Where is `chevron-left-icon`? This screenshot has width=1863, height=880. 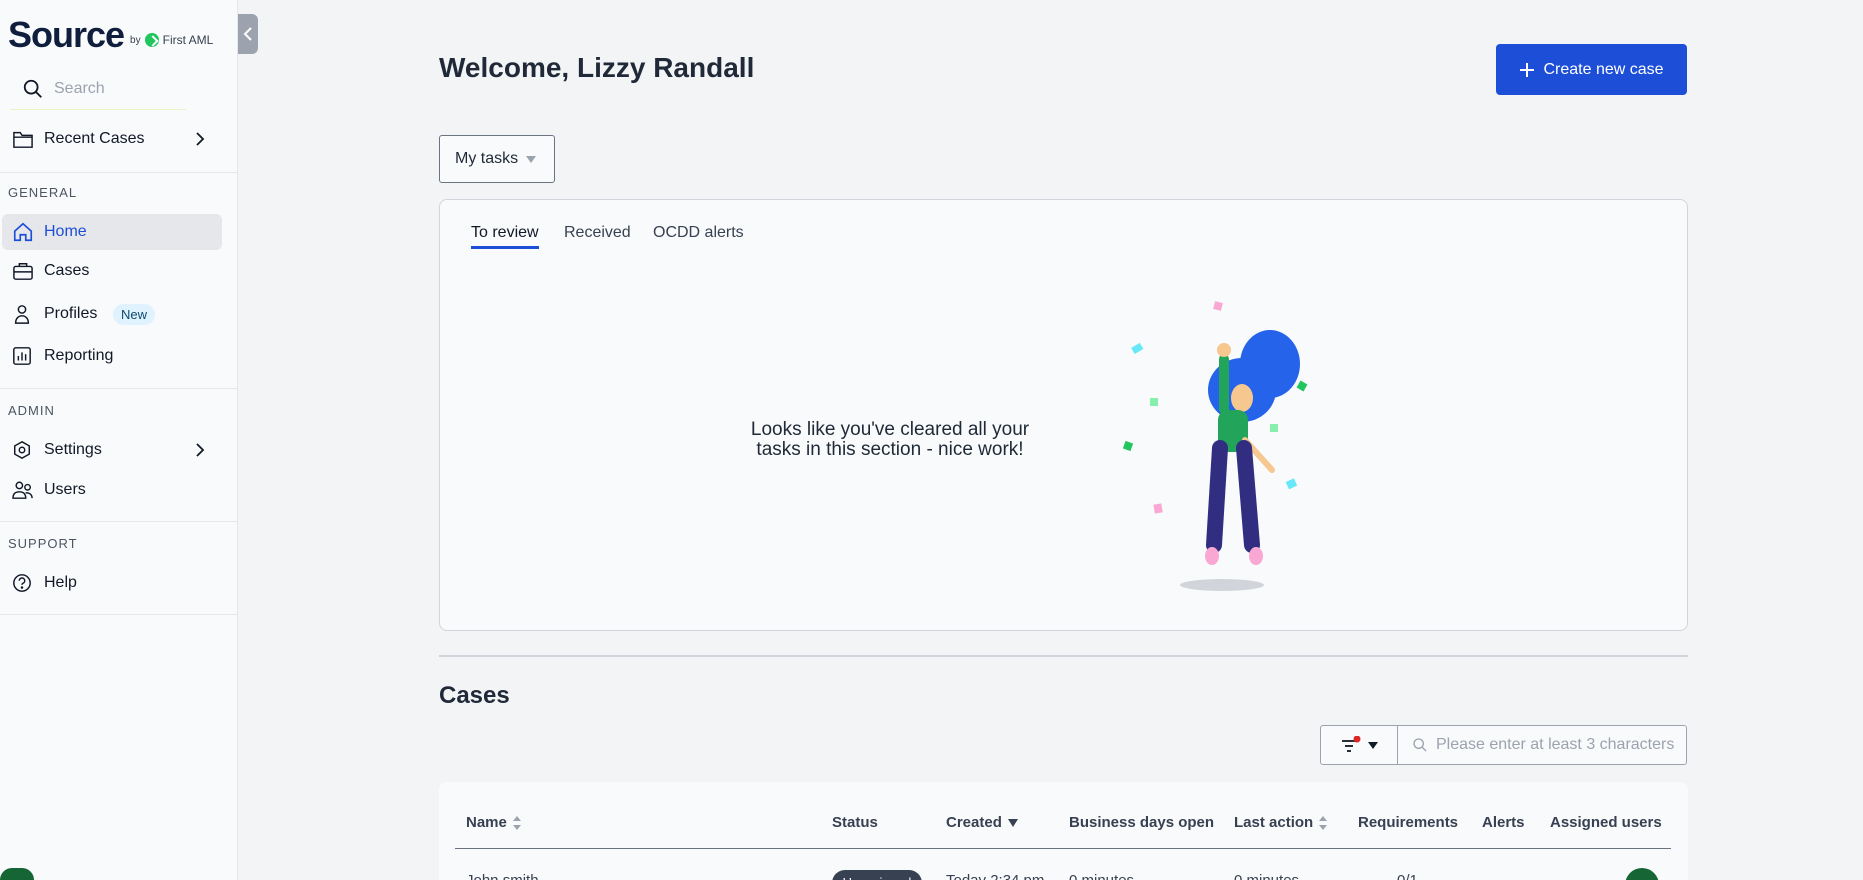
chevron-left-icon is located at coordinates (247, 34).